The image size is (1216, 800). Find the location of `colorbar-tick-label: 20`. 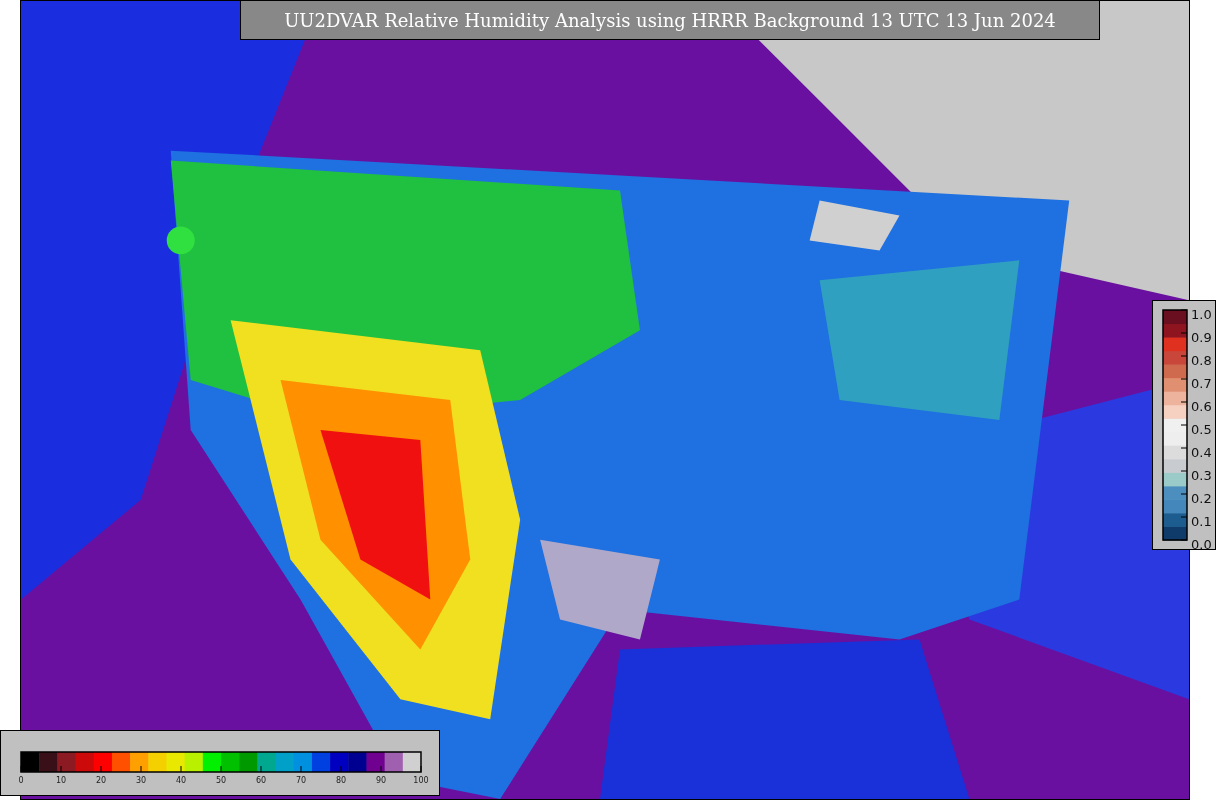

colorbar-tick-label: 20 is located at coordinates (101, 781).